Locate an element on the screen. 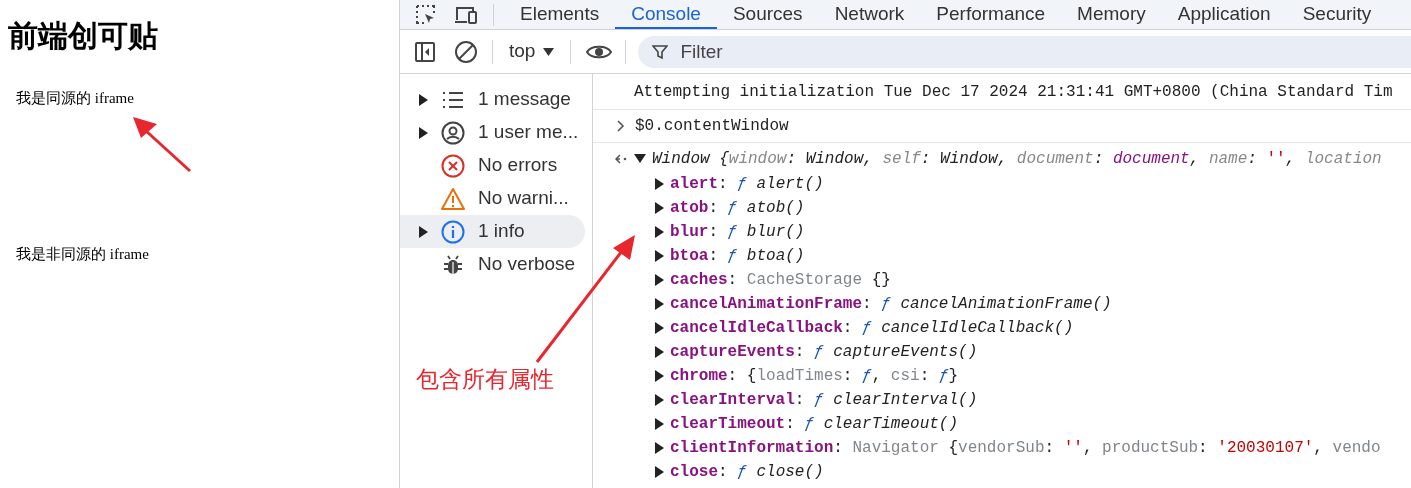 This screenshot has width=1411, height=488. tab: Security is located at coordinates (1337, 14).